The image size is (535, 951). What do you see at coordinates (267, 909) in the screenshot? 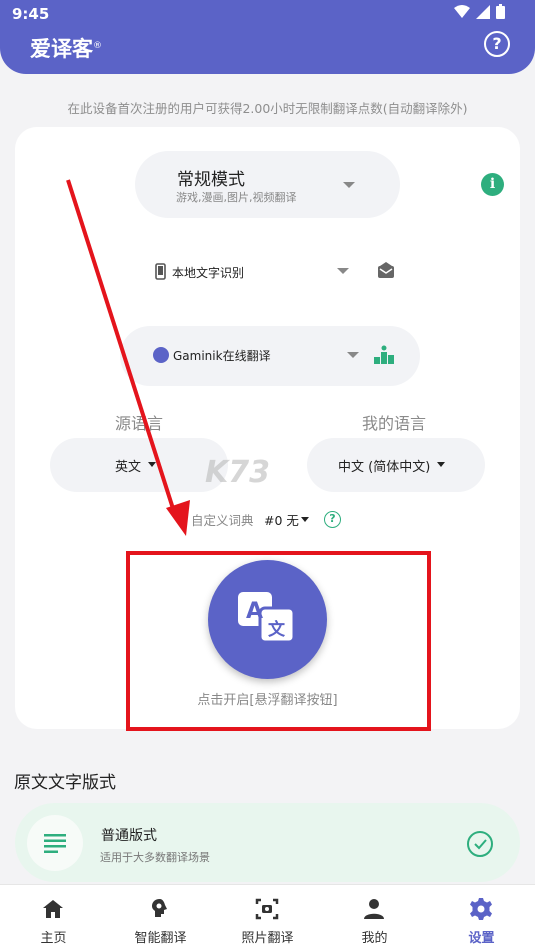
I see `camera-scan-icon` at bounding box center [267, 909].